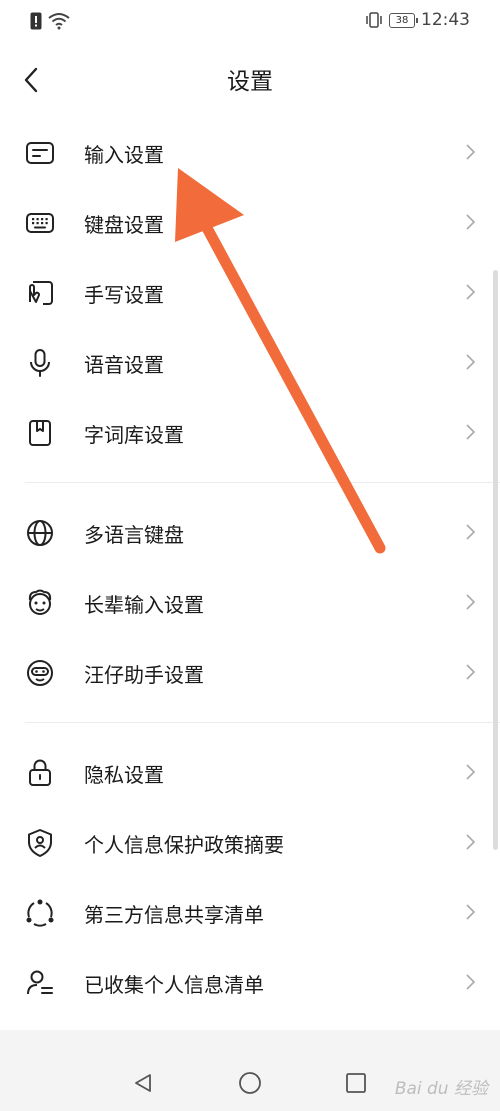 The image size is (500, 1111). Describe the element at coordinates (495, 560) in the screenshot. I see `scrollbar` at that location.